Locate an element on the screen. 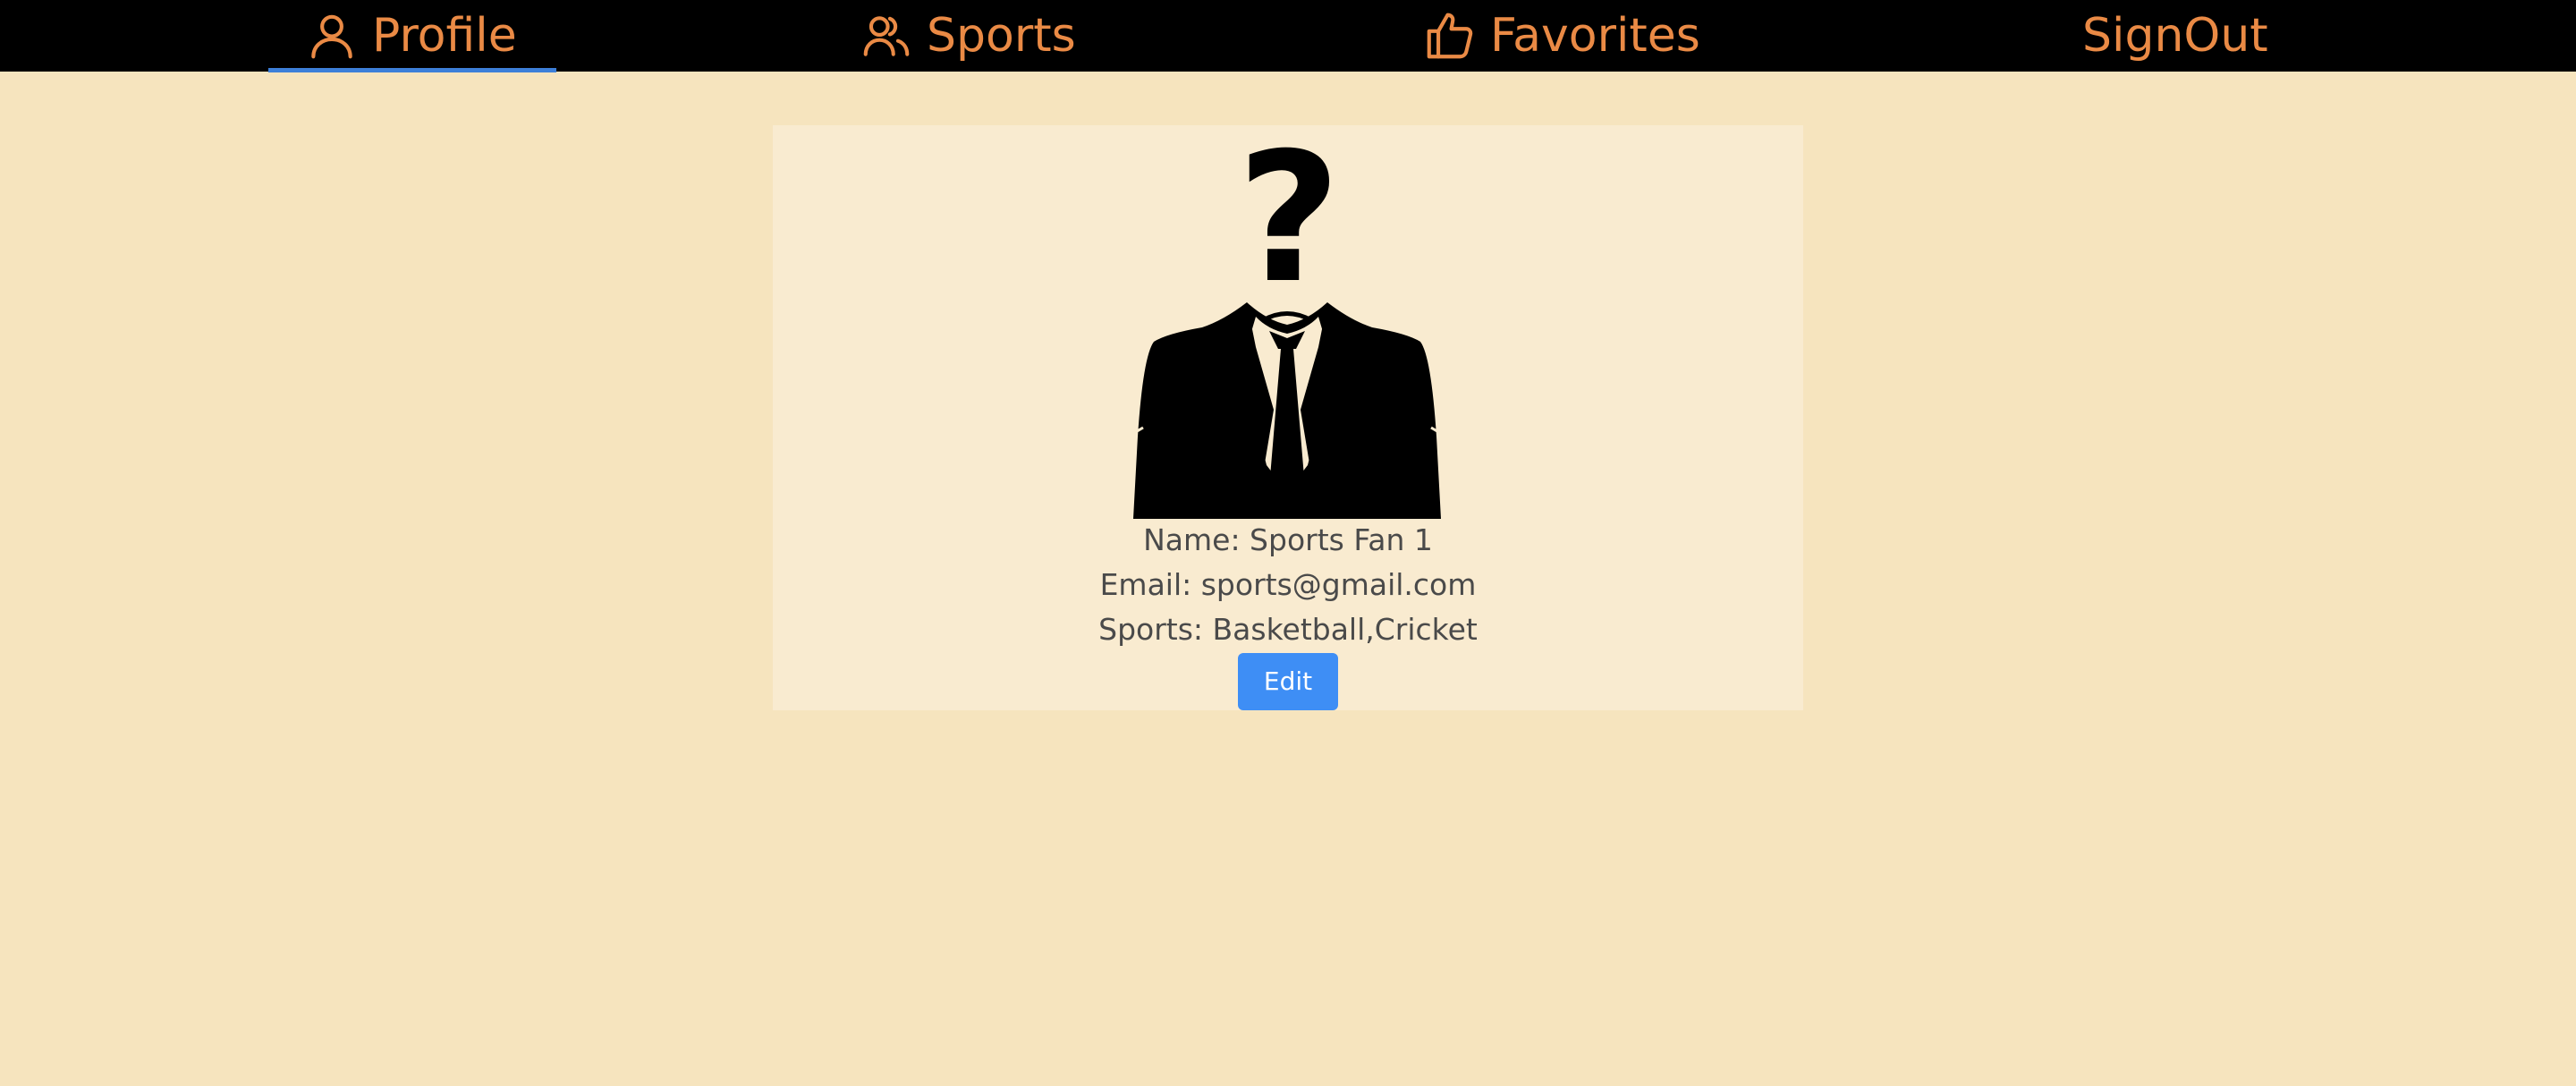  profile-sports: Sports: Basketball,Cricket is located at coordinates (1288, 629).